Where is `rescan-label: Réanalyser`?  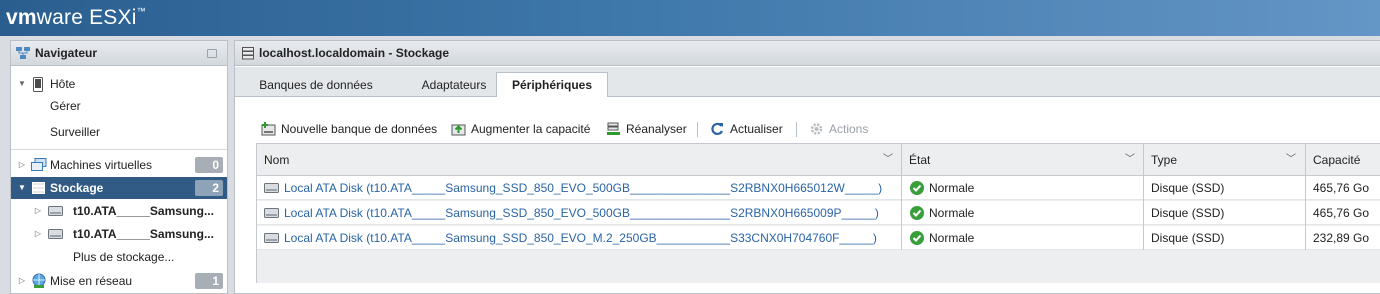 rescan-label: Réanalyser is located at coordinates (656, 129).